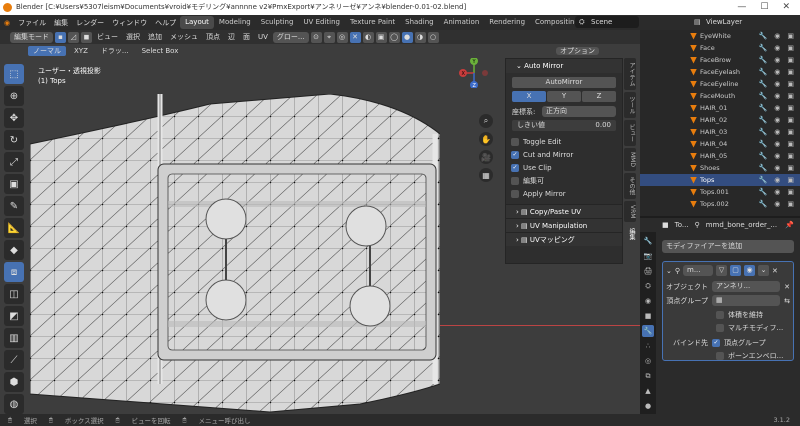  Describe the element at coordinates (107, 37) in the screenshot. I see `menu-view: ビュー` at that location.